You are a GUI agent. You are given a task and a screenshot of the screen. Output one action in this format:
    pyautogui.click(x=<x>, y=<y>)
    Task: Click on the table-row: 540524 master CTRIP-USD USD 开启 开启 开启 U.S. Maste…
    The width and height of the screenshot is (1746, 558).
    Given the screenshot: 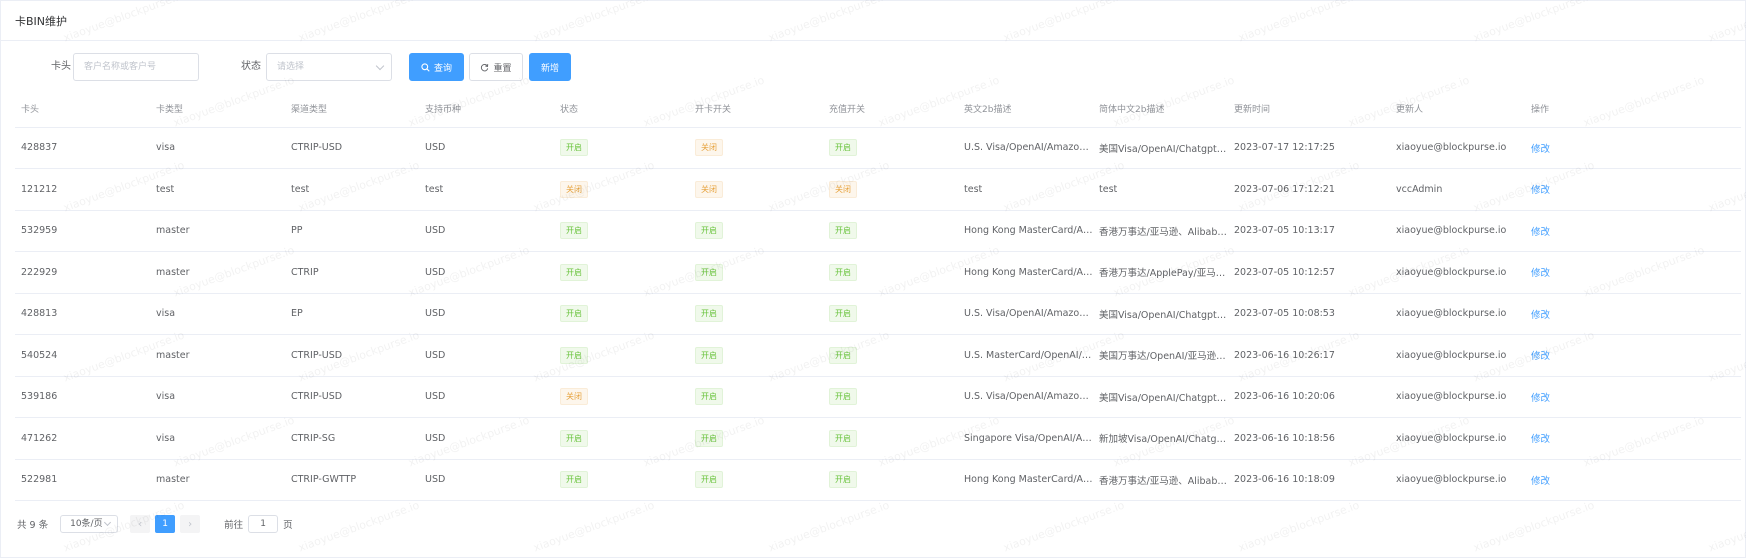 What is the action you would take?
    pyautogui.click(x=878, y=355)
    